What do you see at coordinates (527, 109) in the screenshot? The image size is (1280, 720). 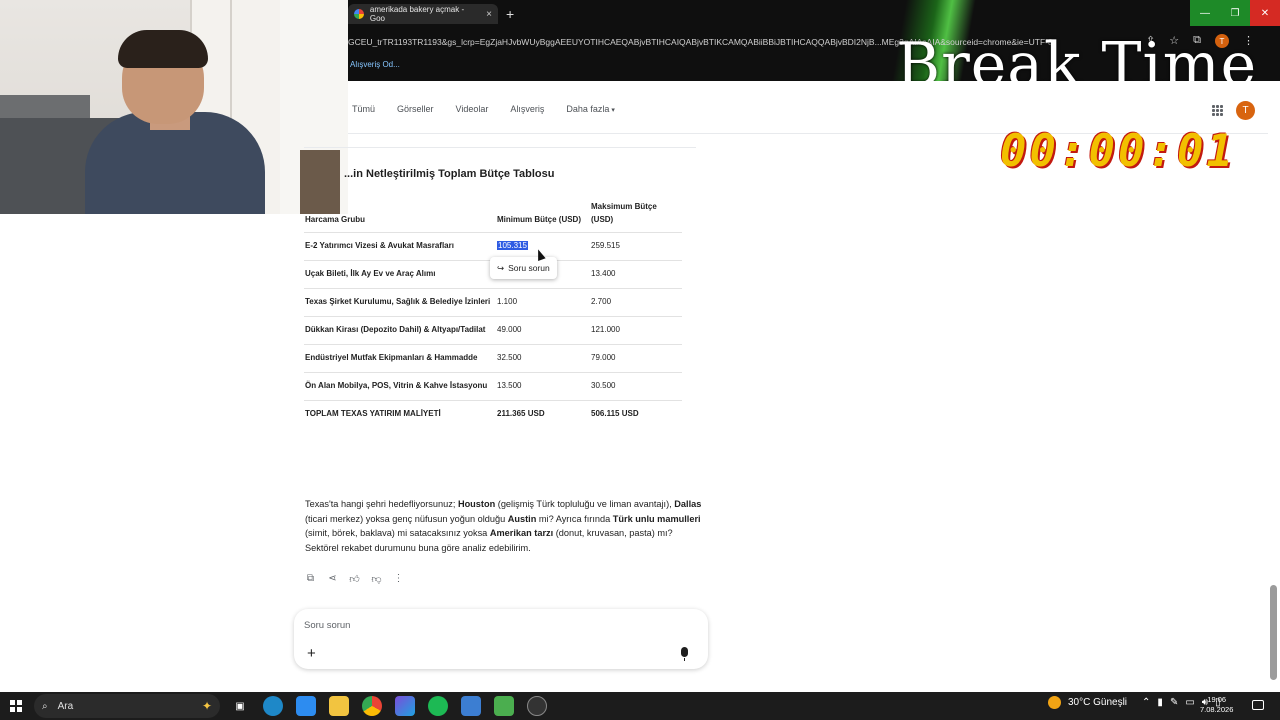 I see `tab-shopping: Alışveriş` at bounding box center [527, 109].